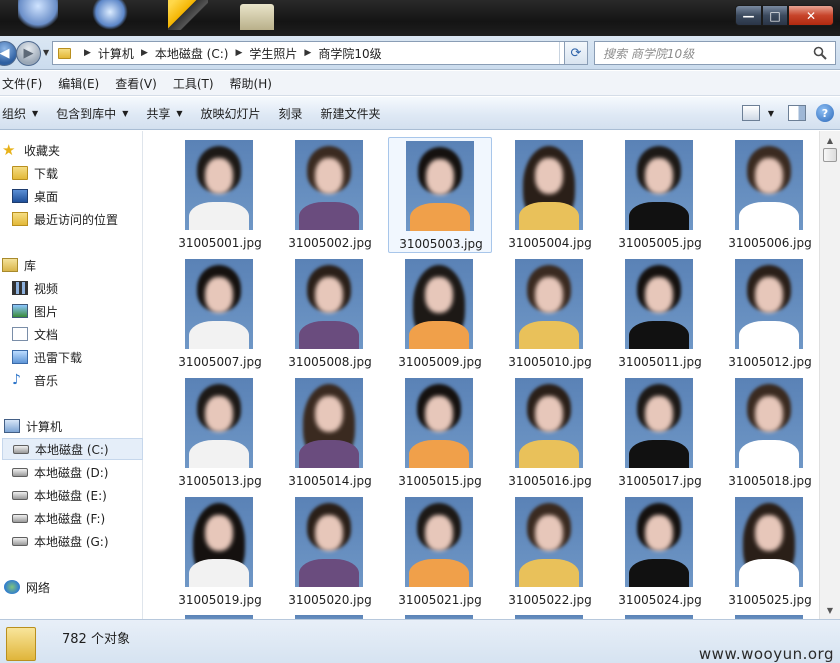 This screenshot has width=840, height=663. What do you see at coordinates (330, 243) in the screenshot?
I see `file-name: 31005002.jpg` at bounding box center [330, 243].